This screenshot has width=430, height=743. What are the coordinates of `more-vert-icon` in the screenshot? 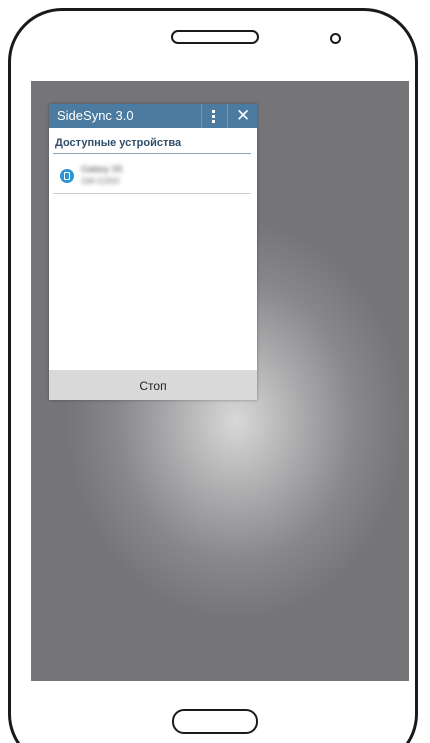 It's located at (213, 116).